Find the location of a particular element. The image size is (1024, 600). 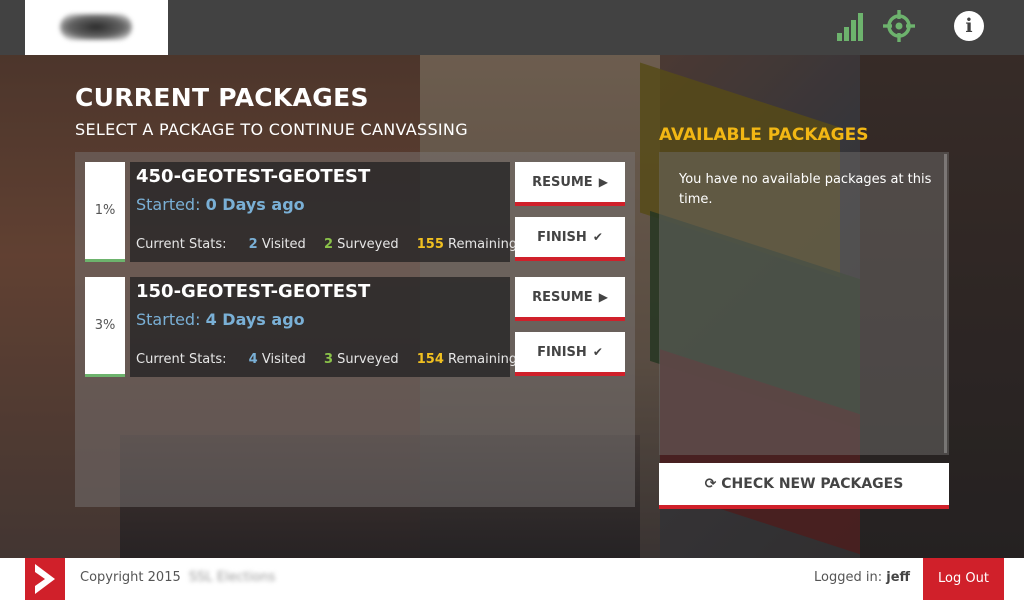

check-label: CHECK NEW PACKAGES is located at coordinates (812, 484).